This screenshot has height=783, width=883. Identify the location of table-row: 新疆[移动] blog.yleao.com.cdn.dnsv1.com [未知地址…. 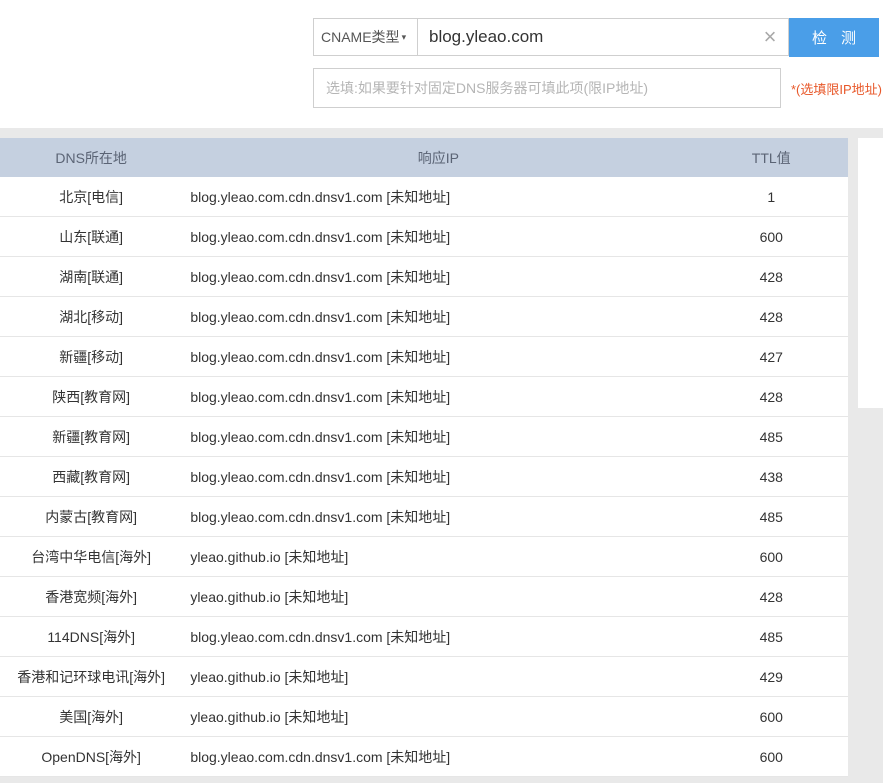
(424, 356).